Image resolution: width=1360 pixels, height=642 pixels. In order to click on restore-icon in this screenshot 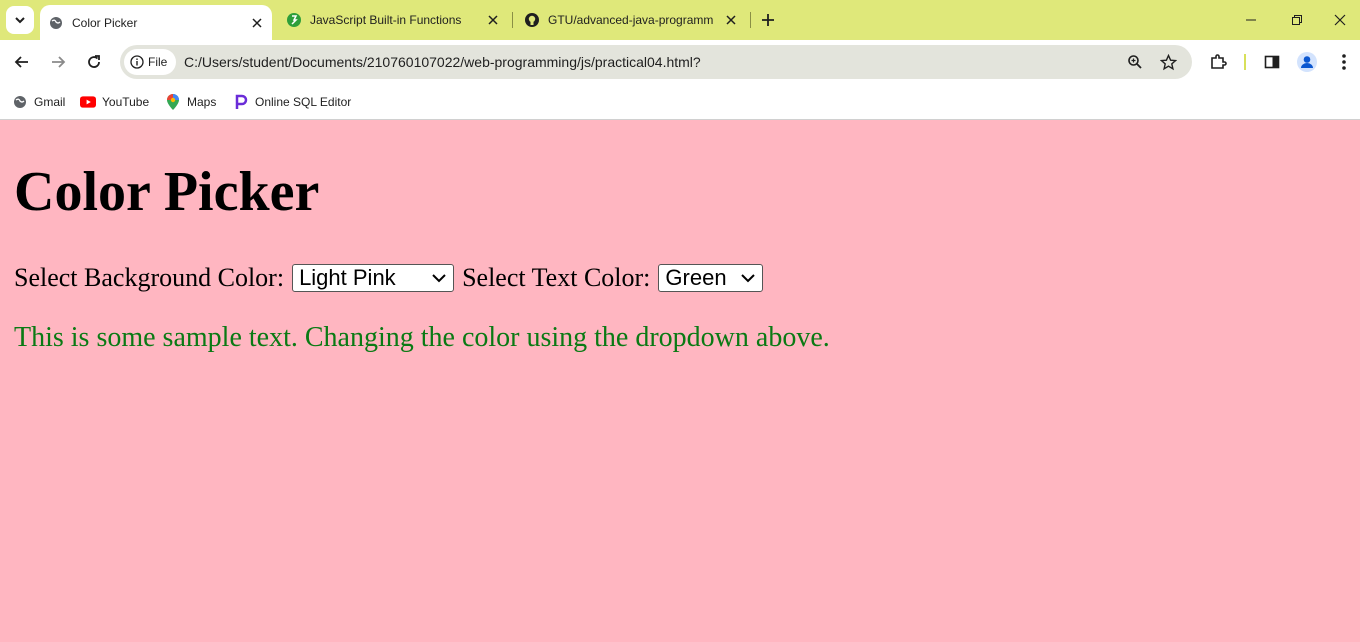, I will do `click(1297, 20)`.